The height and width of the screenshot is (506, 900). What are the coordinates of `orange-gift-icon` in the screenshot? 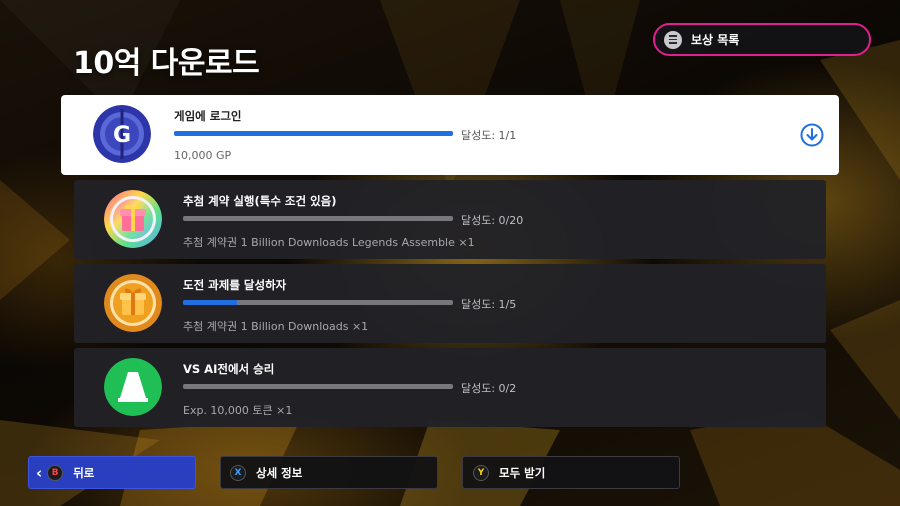 It's located at (133, 303).